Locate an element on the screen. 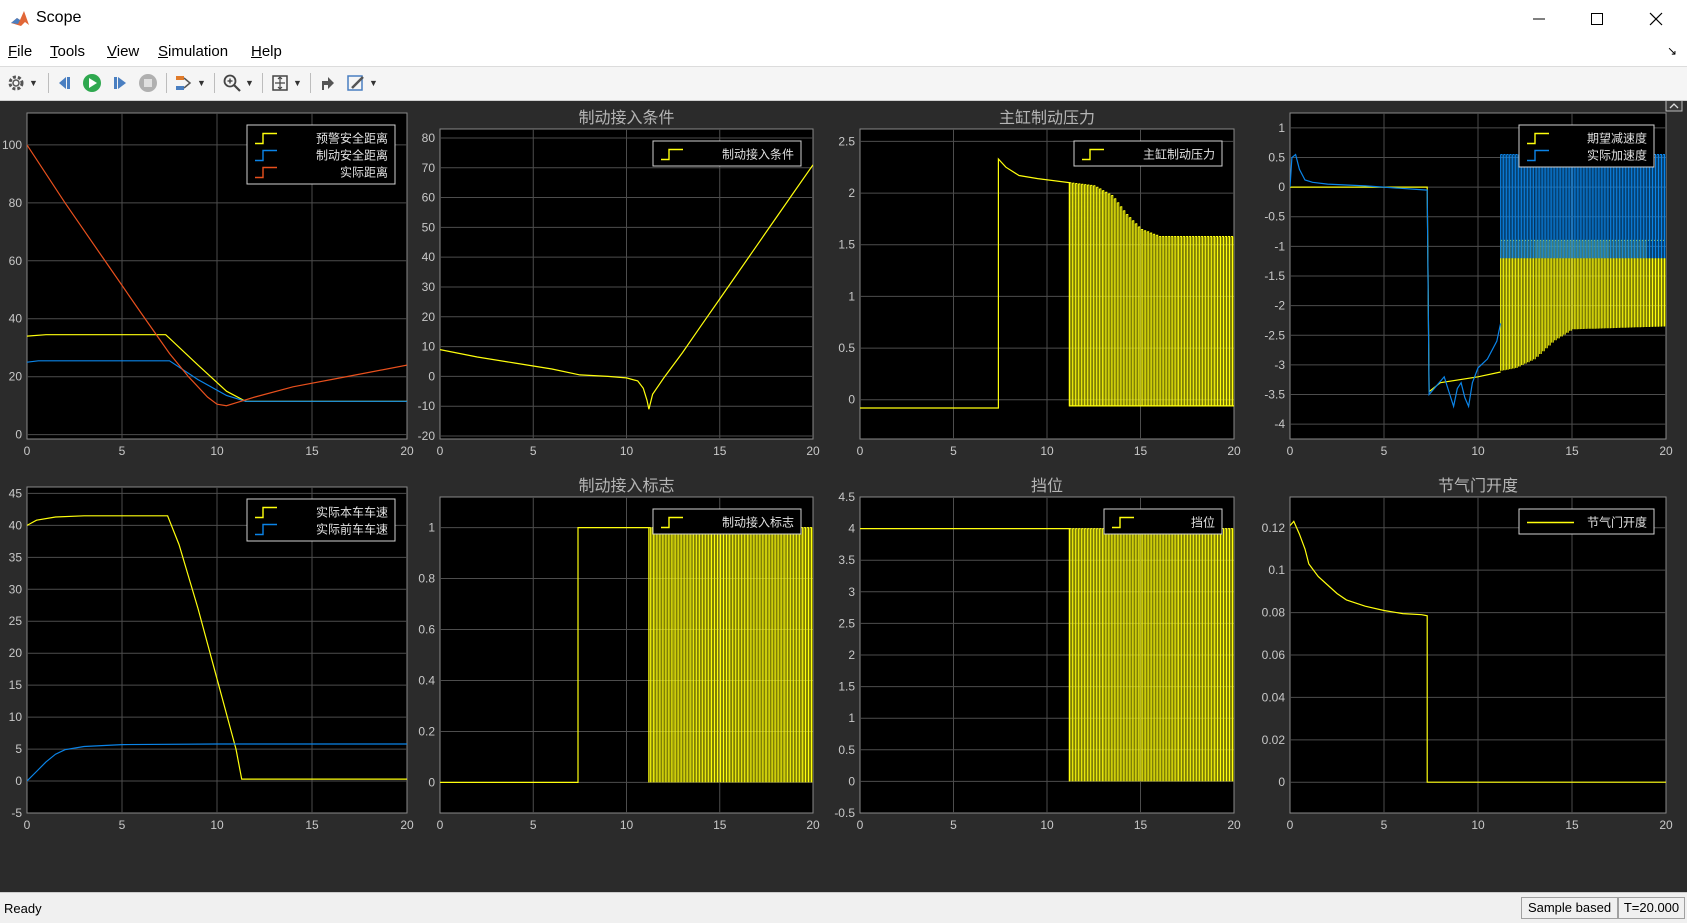 Image resolution: width=1687 pixels, height=923 pixels. y-tick-label: 40 is located at coordinates (16, 525).